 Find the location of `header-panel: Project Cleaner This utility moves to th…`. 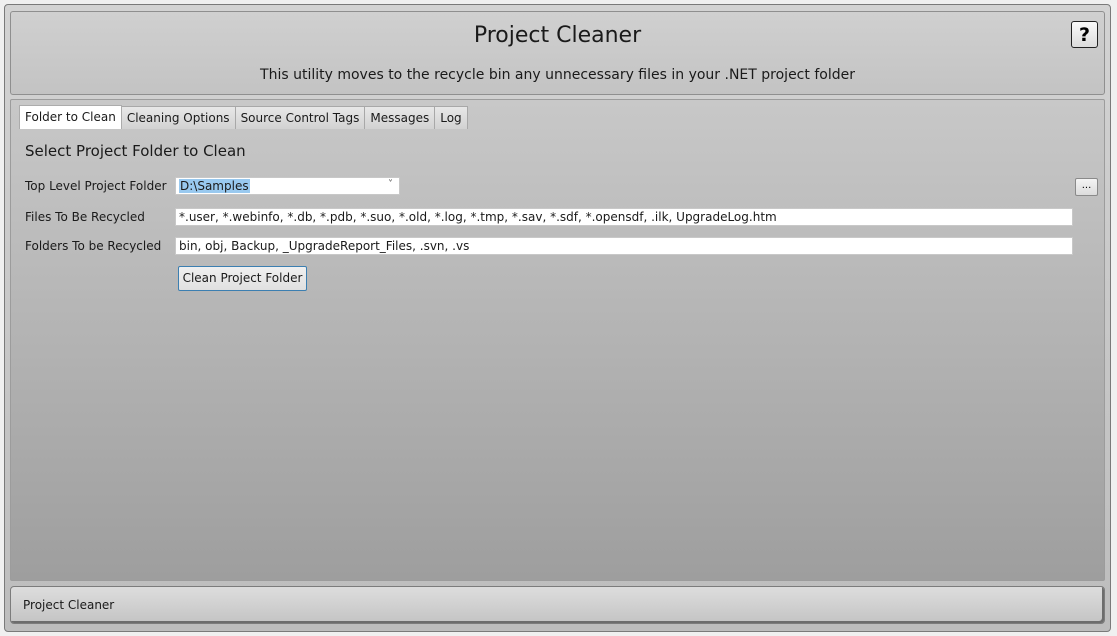

header-panel: Project Cleaner This utility moves to th… is located at coordinates (557, 53).